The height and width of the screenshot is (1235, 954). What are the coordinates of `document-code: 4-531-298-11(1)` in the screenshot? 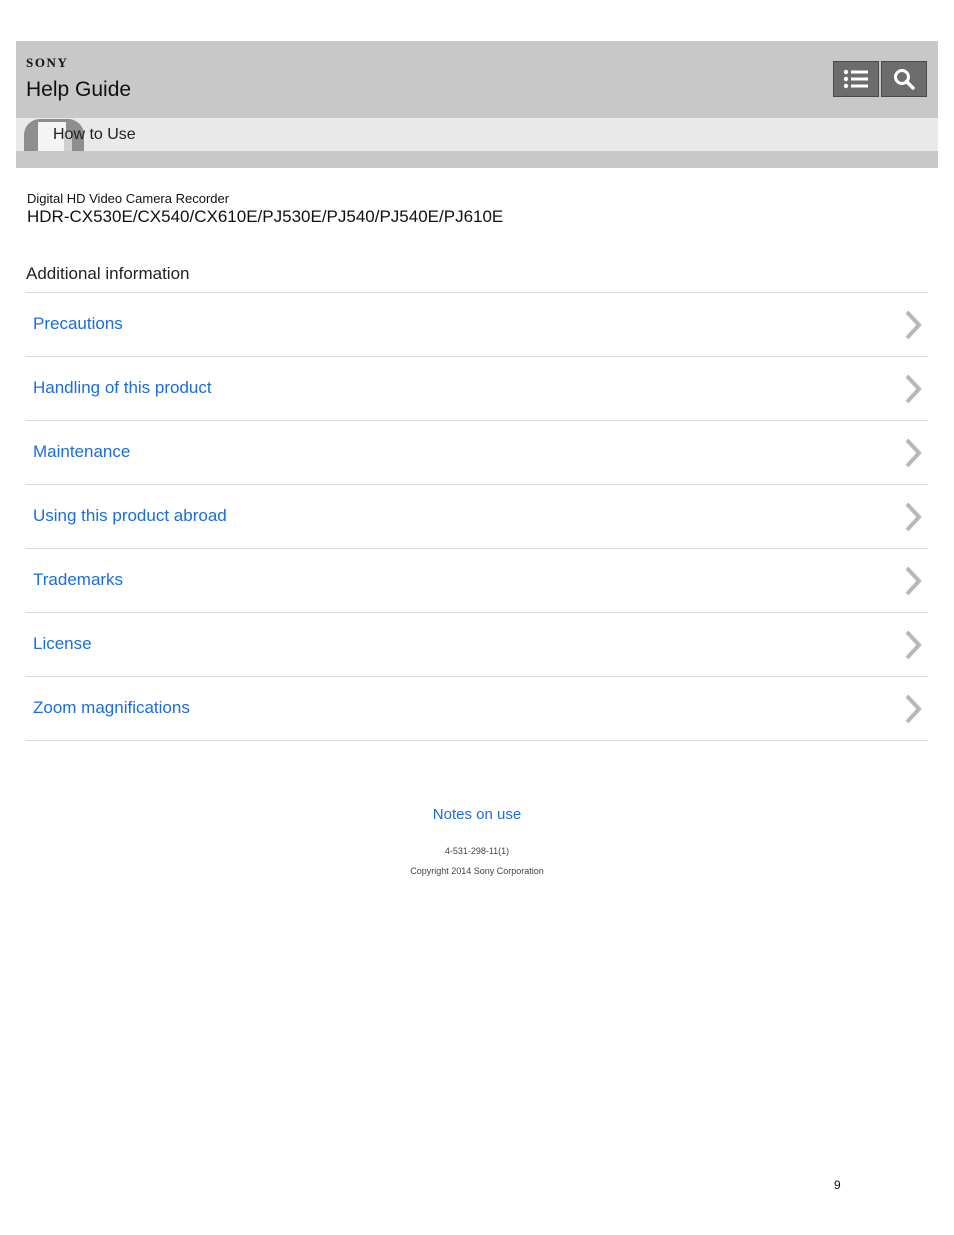 It's located at (477, 851).